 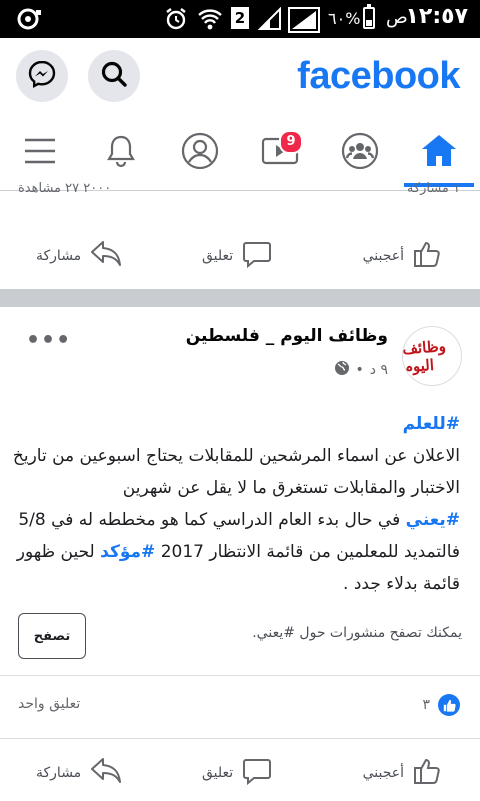 I want to click on messenger-icon, so click(x=42, y=76).